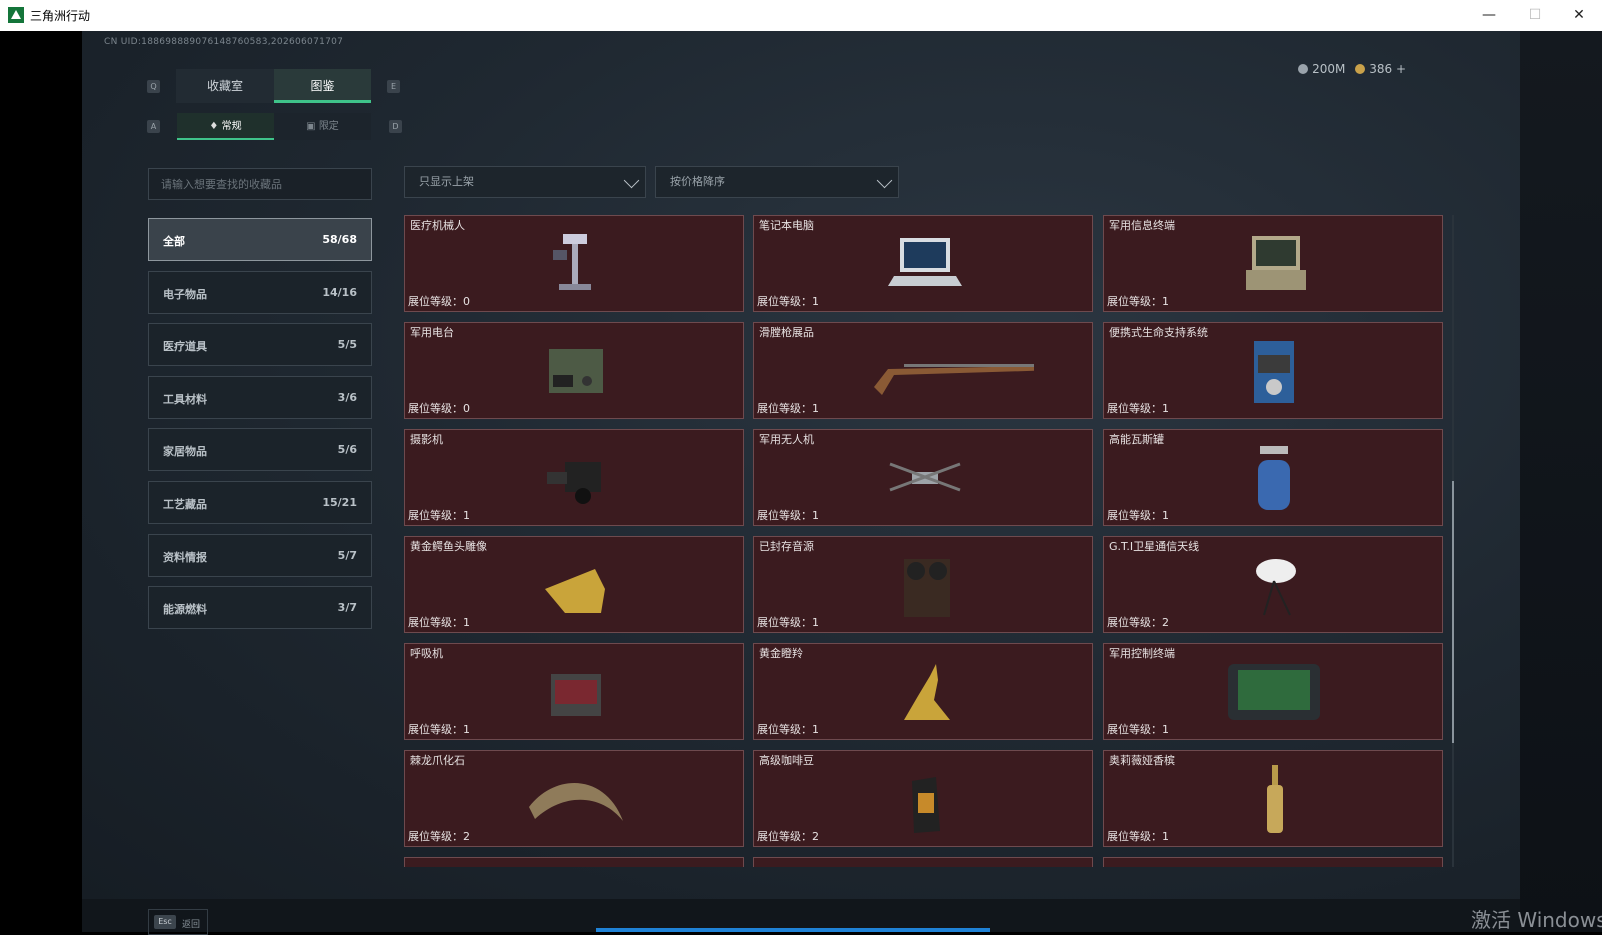 Image resolution: width=1602 pixels, height=935 pixels. I want to click on item-card: 滑膛枪展品 展位等级：1, so click(923, 370).